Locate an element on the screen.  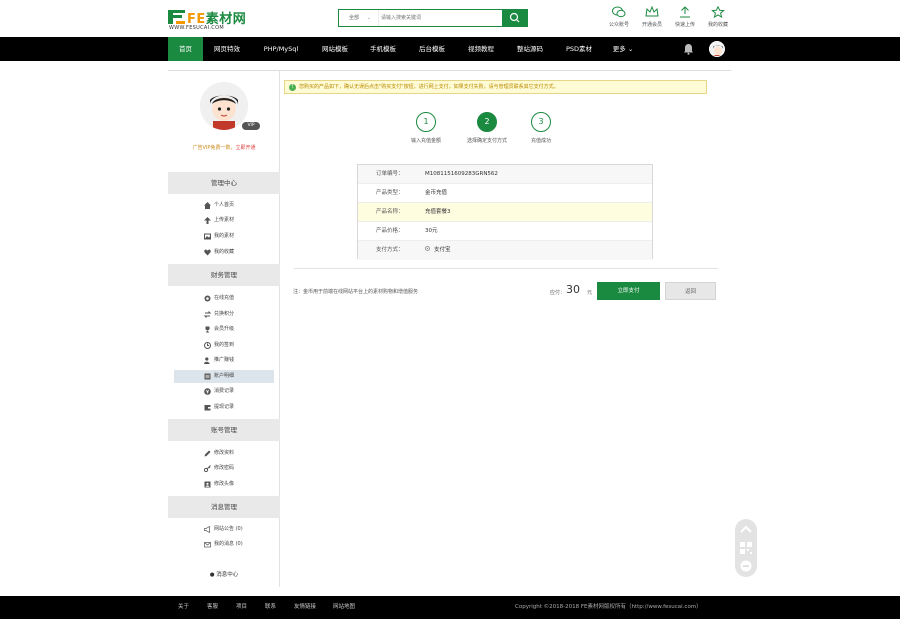
nav-item-php: PHP/MySql is located at coordinates (281, 49).